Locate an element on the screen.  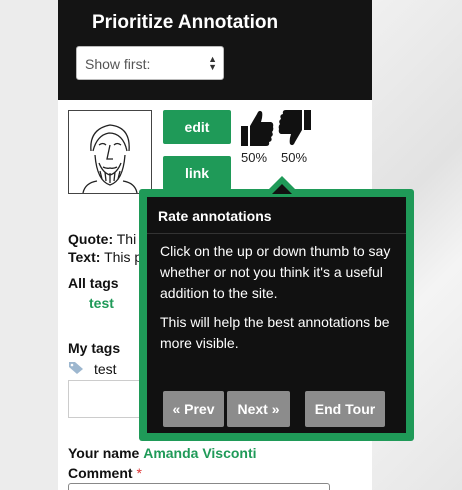
tour-title: Rate annotations is located at coordinates (215, 216).